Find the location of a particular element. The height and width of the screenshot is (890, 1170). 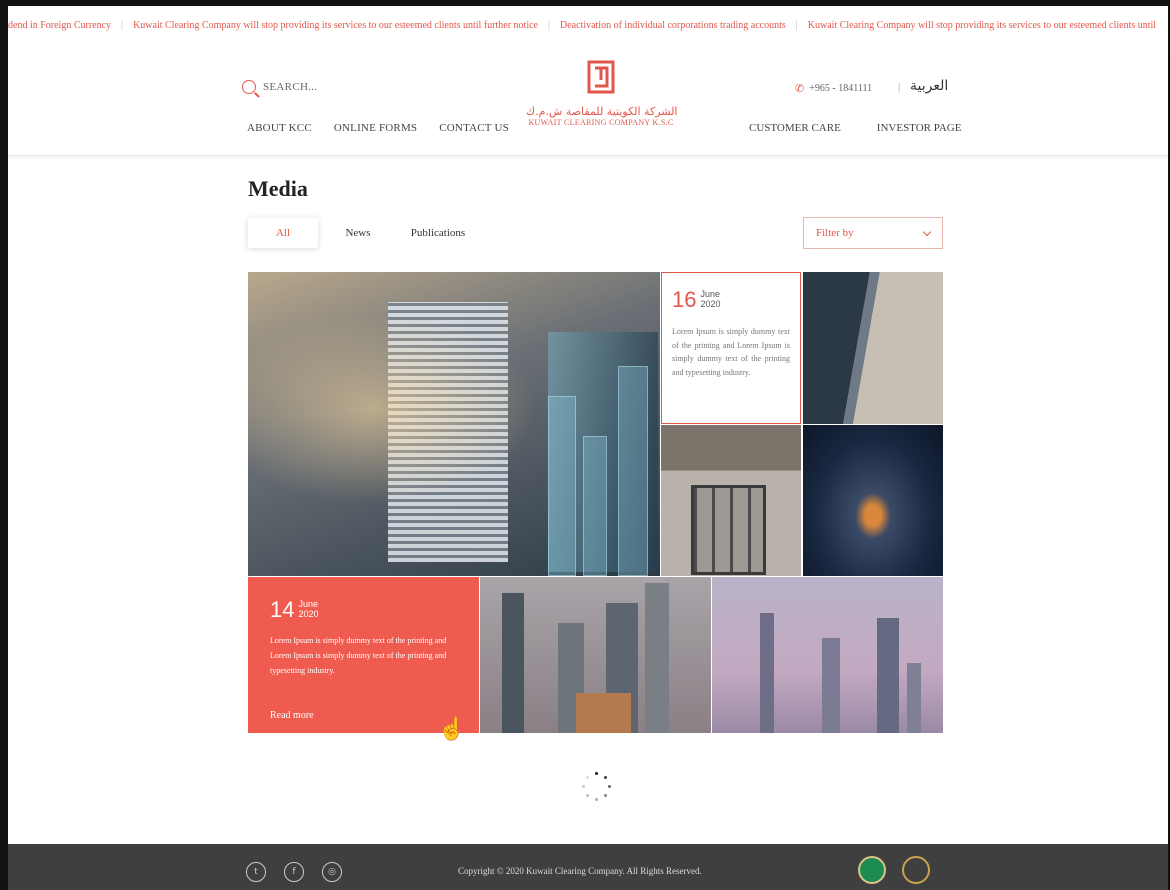

chevron-down-icon is located at coordinates (927, 231).